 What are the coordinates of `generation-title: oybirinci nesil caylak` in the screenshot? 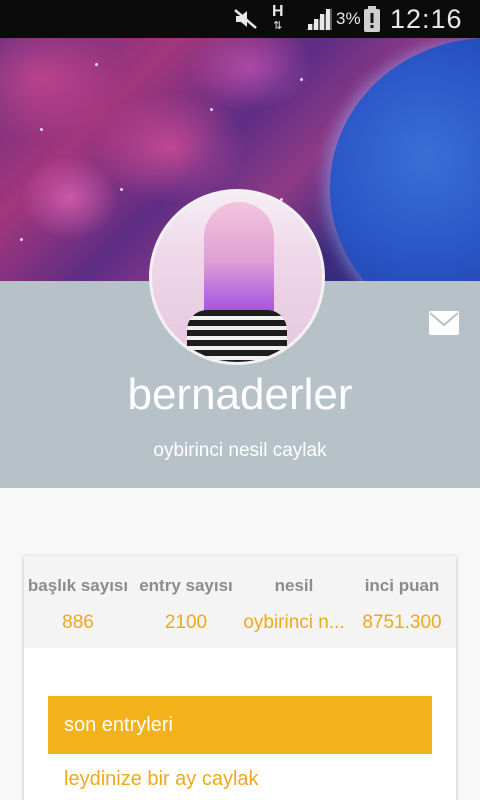 It's located at (240, 450).